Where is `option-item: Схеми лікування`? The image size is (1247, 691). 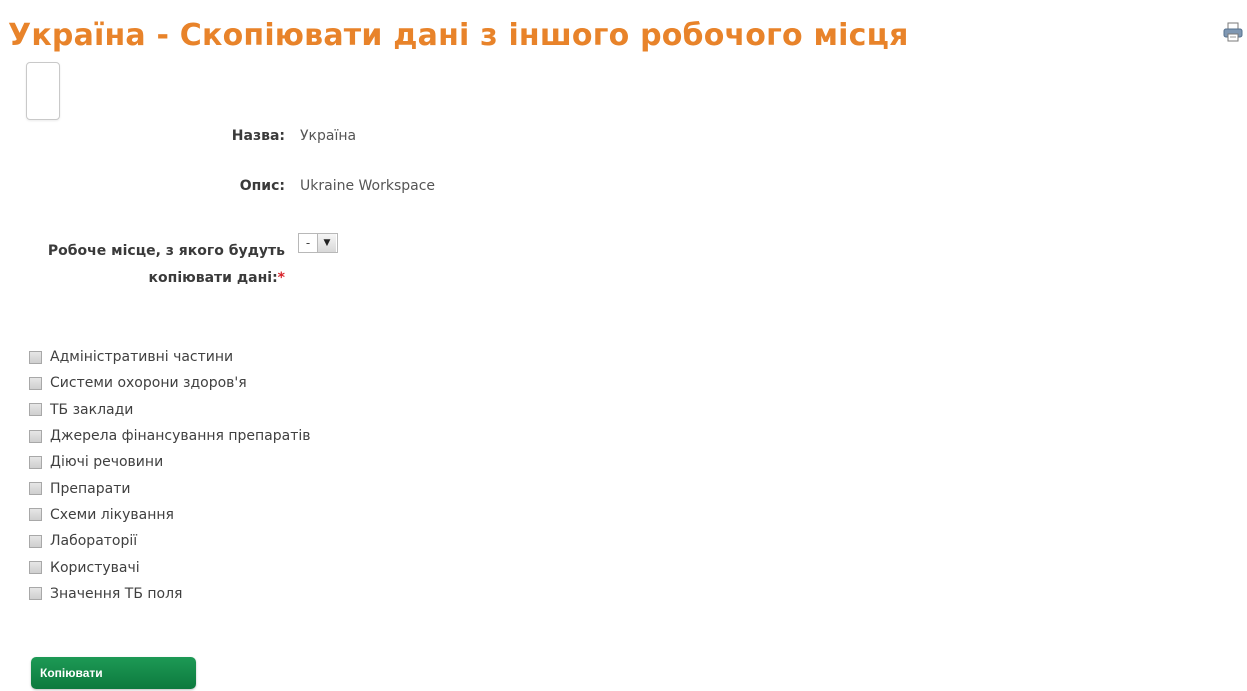
option-item: Схеми лікування is located at coordinates (170, 515).